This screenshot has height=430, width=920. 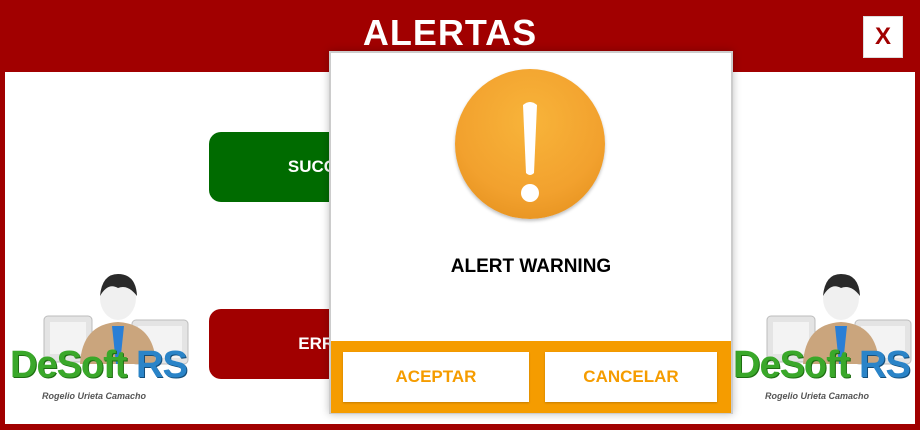 What do you see at coordinates (531, 266) in the screenshot?
I see `alert-title: ALERT WARNING` at bounding box center [531, 266].